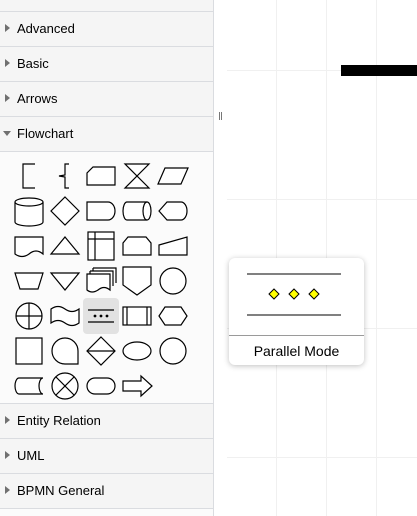  I want to click on section-label: BPMN General, so click(61, 490).